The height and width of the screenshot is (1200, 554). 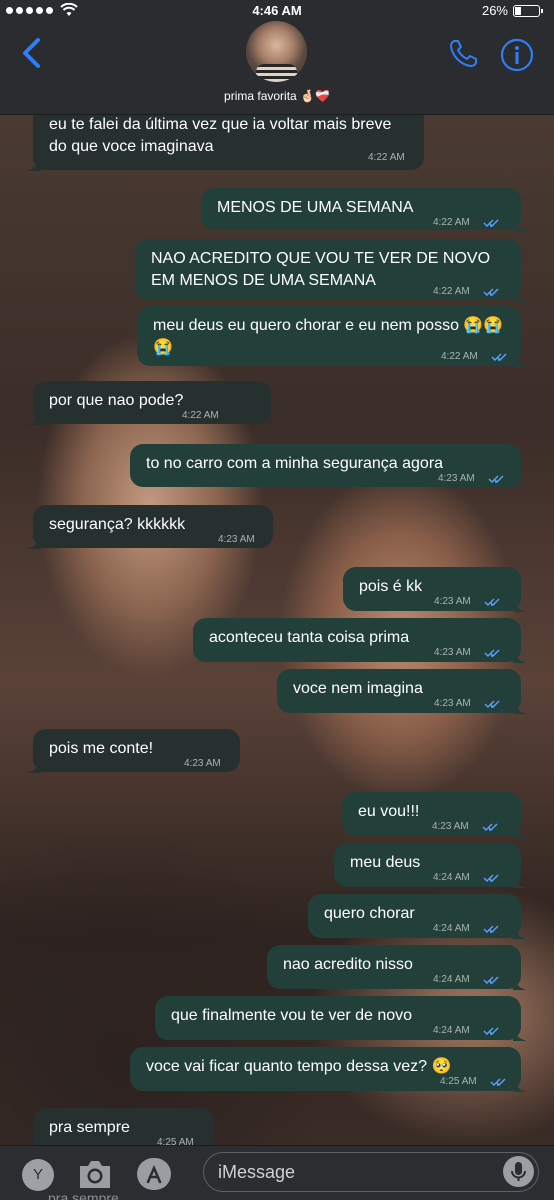 I want to click on app-drawer-button: Y, so click(x=38, y=1175).